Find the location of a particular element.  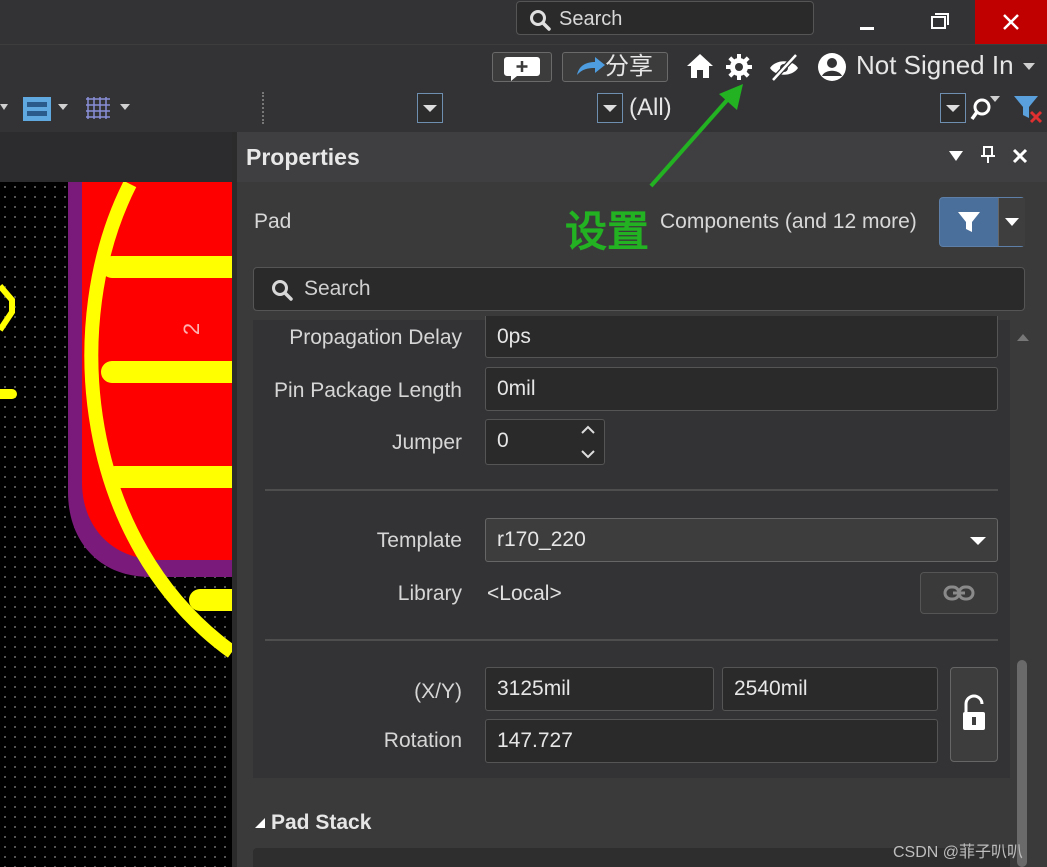

restore-icon is located at coordinates (940, 21).